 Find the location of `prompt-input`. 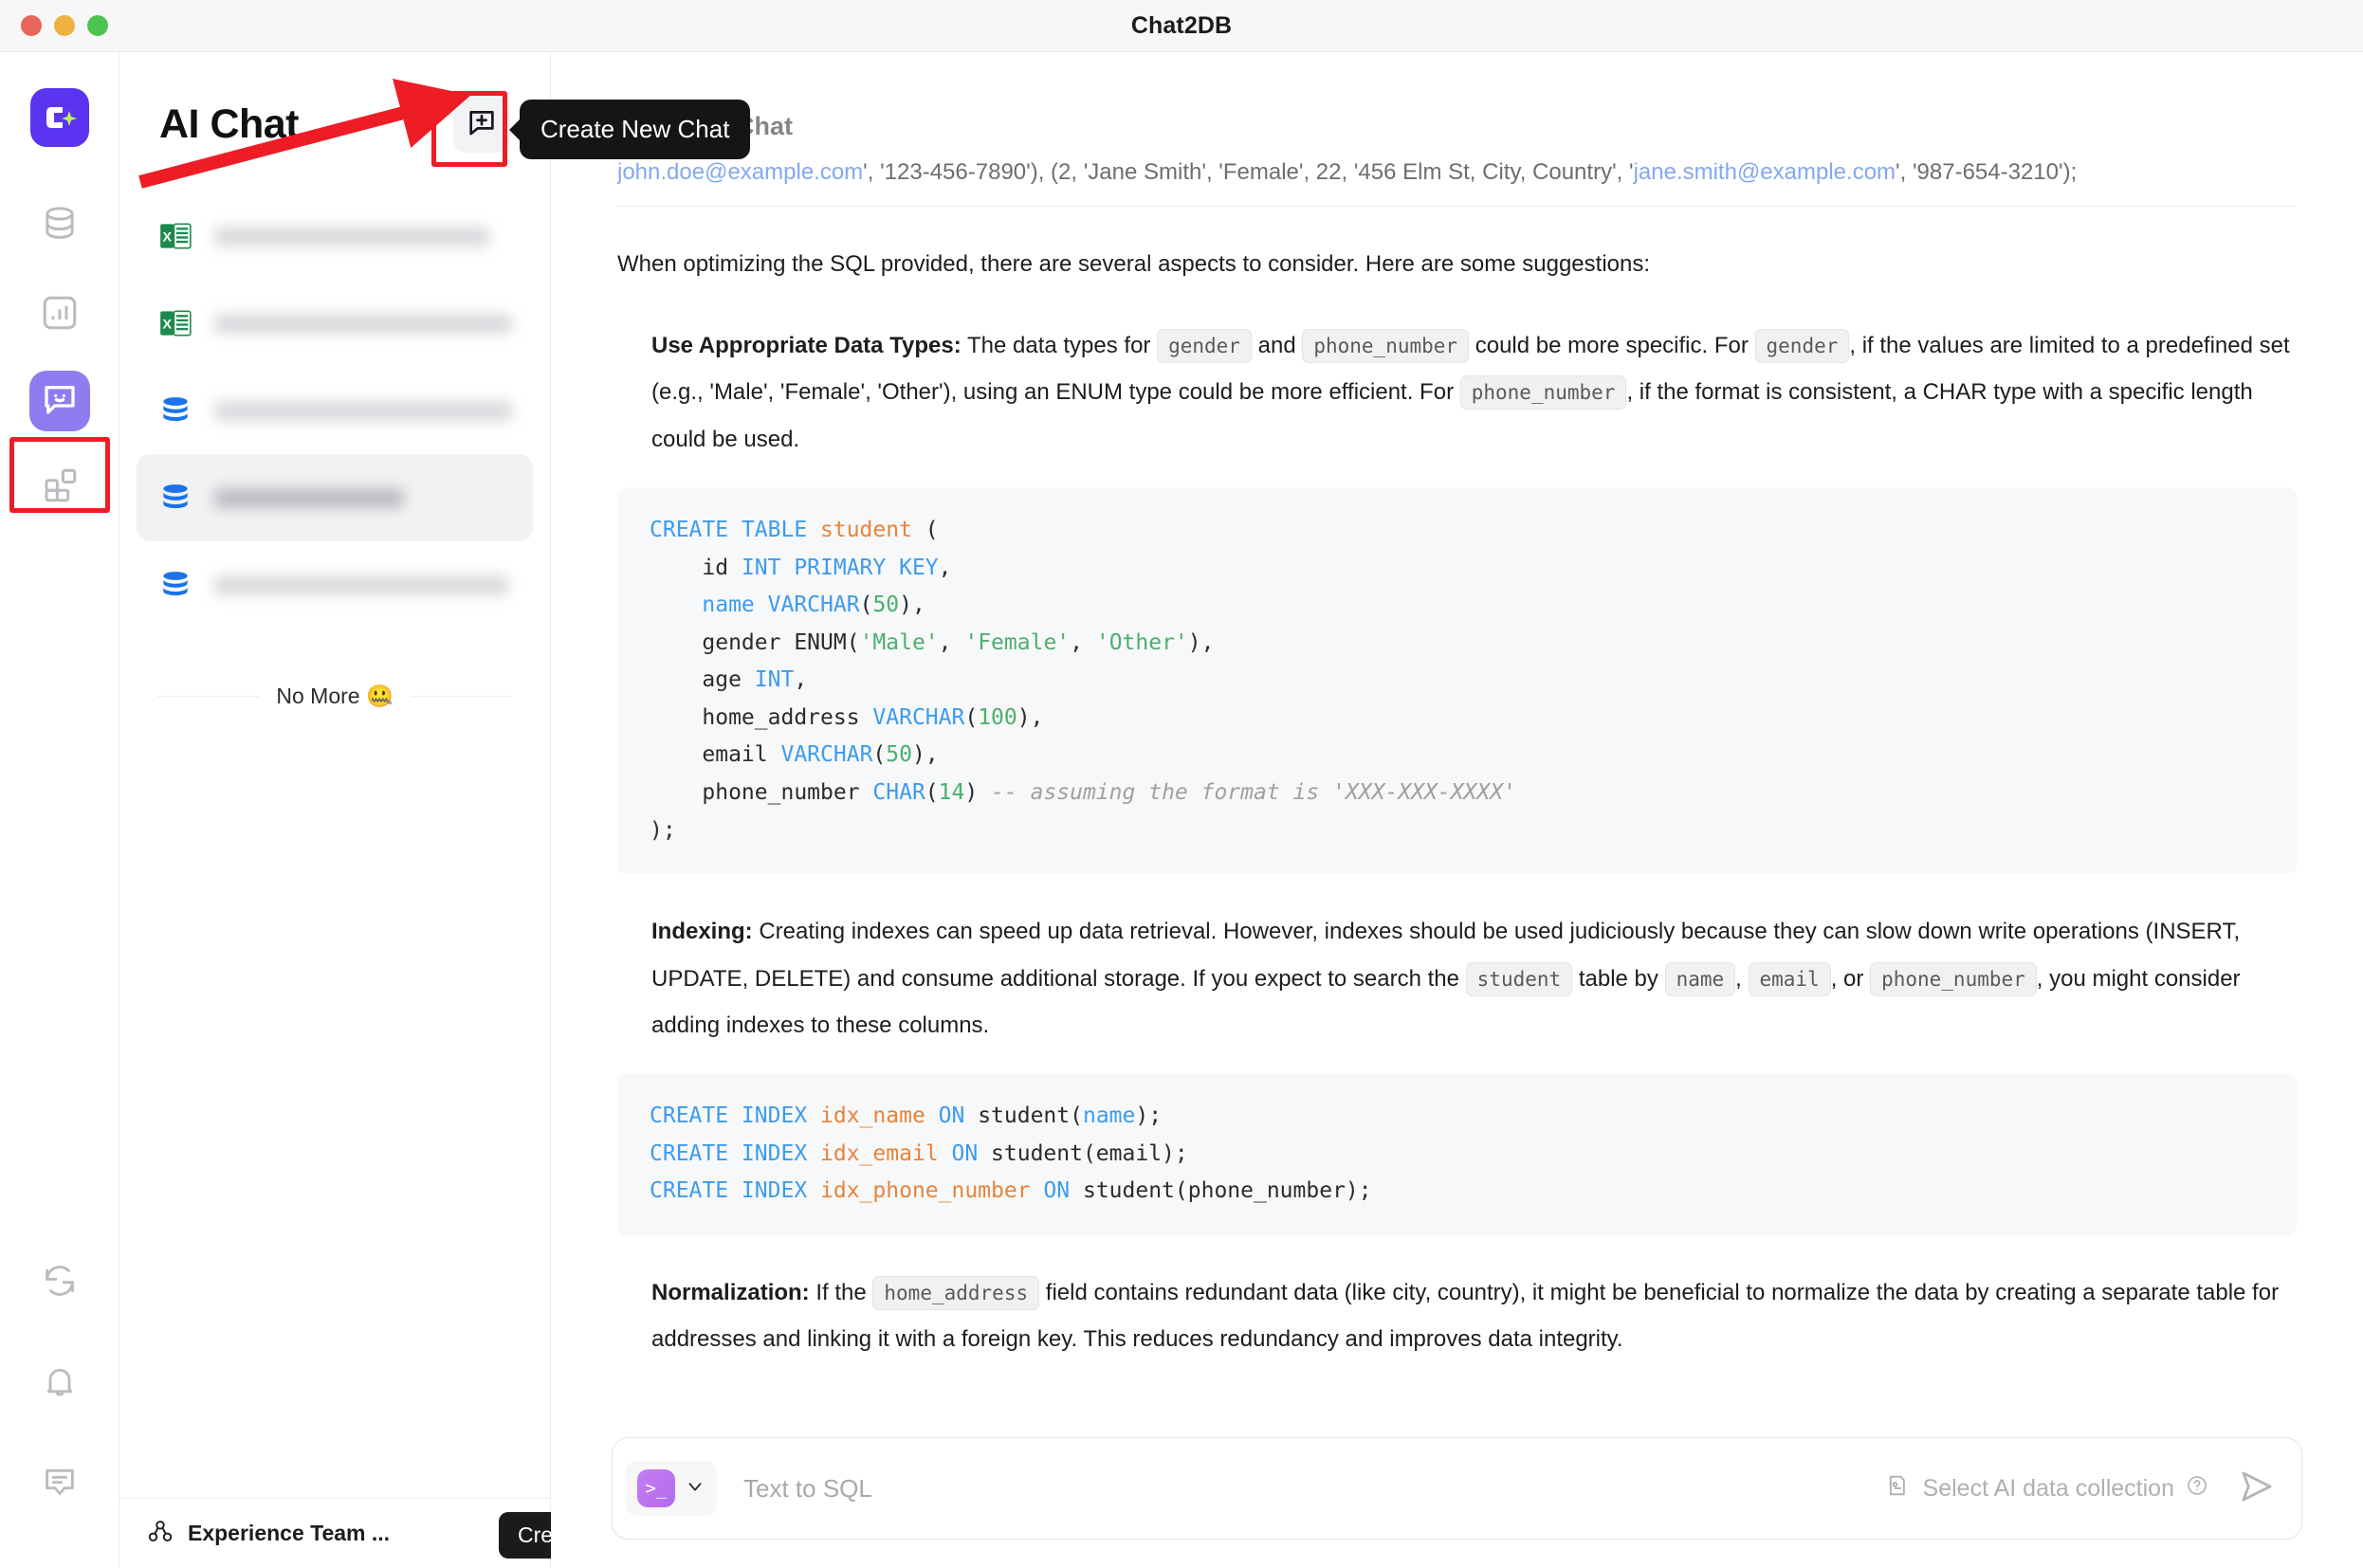

prompt-input is located at coordinates (1314, 1488).